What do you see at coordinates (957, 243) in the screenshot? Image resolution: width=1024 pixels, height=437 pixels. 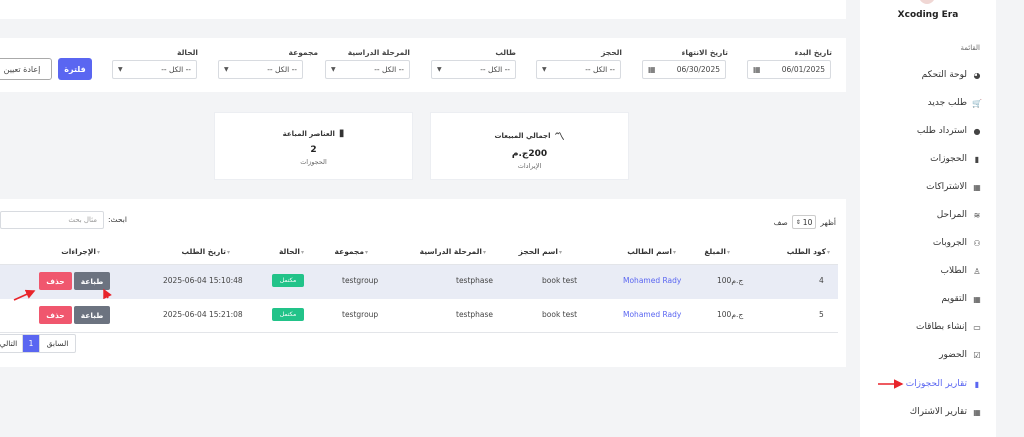 I see `sidebar-item: ⚇ الجروبات` at bounding box center [957, 243].